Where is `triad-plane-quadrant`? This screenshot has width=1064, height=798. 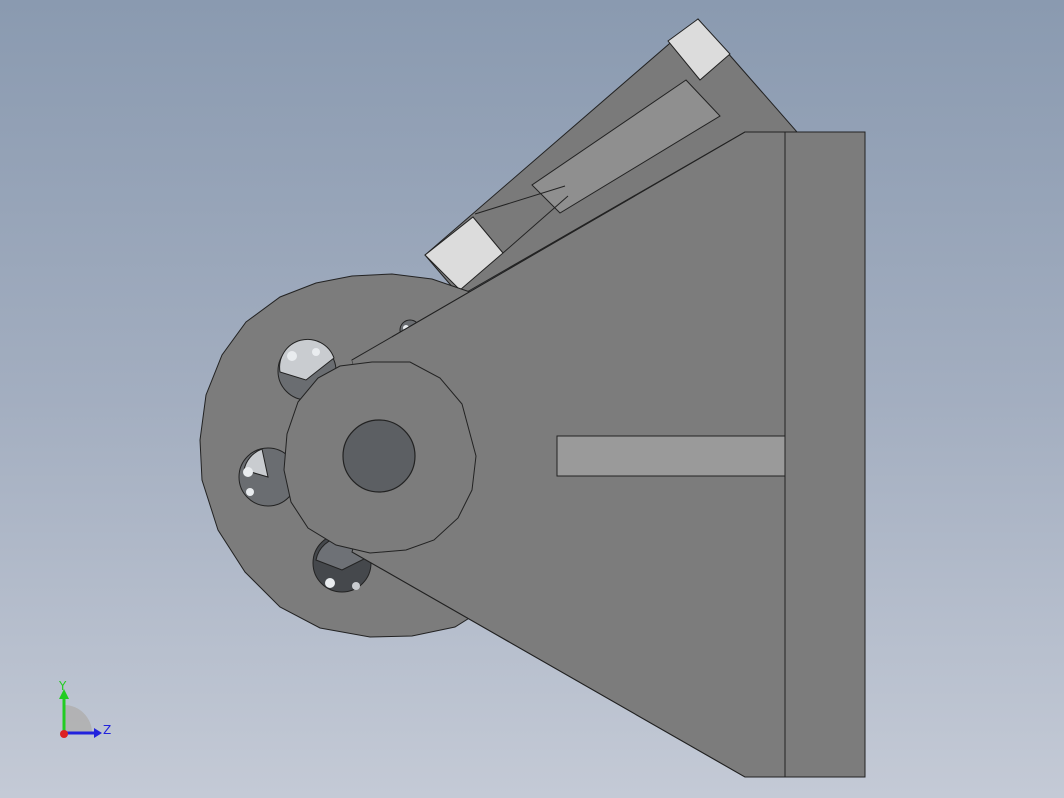 triad-plane-quadrant is located at coordinates (78, 719).